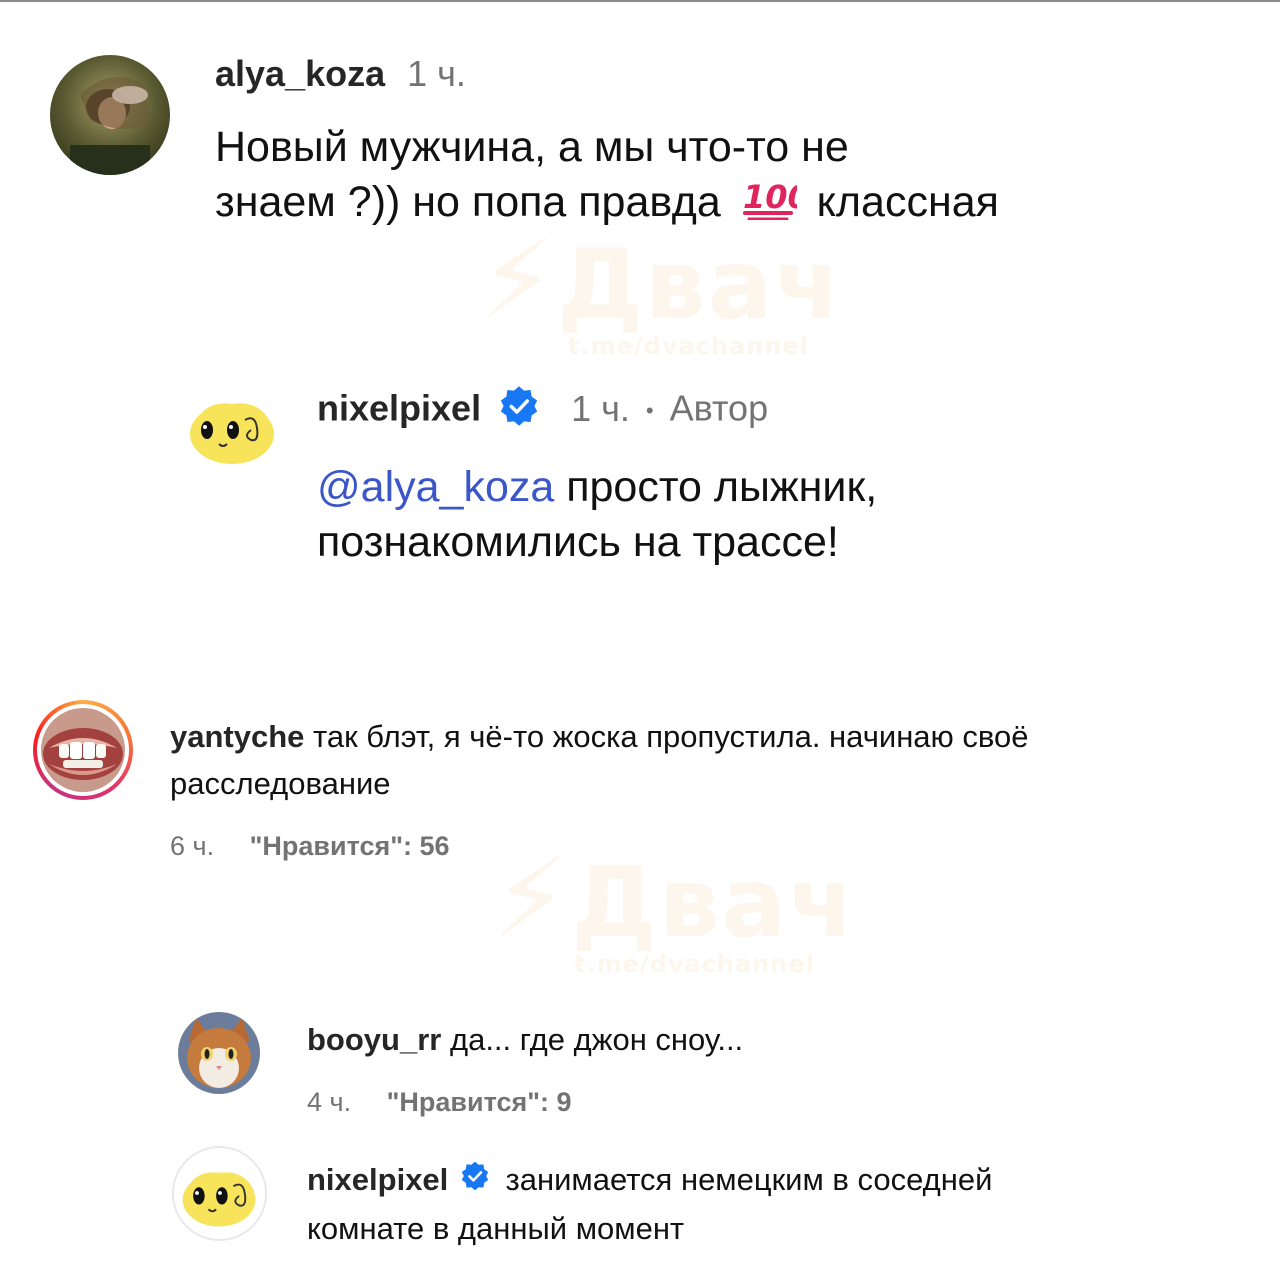  I want to click on comment-text-line: знаем ?)) но попа правда 100 классная, so click(607, 204).